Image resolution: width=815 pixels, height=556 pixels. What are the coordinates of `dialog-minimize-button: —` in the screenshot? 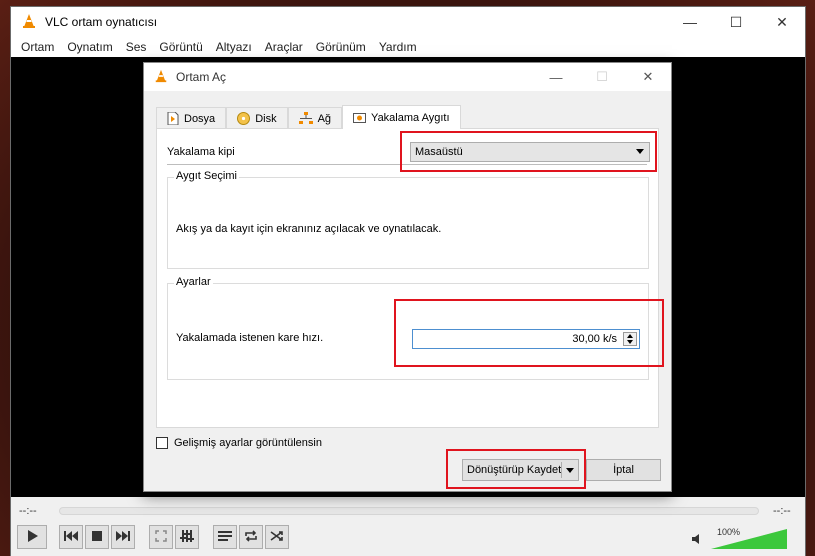 It's located at (556, 77).